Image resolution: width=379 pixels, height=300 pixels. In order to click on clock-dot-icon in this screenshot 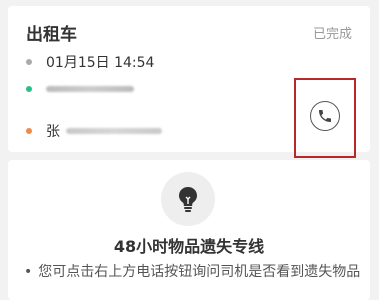, I will do `click(29, 62)`.